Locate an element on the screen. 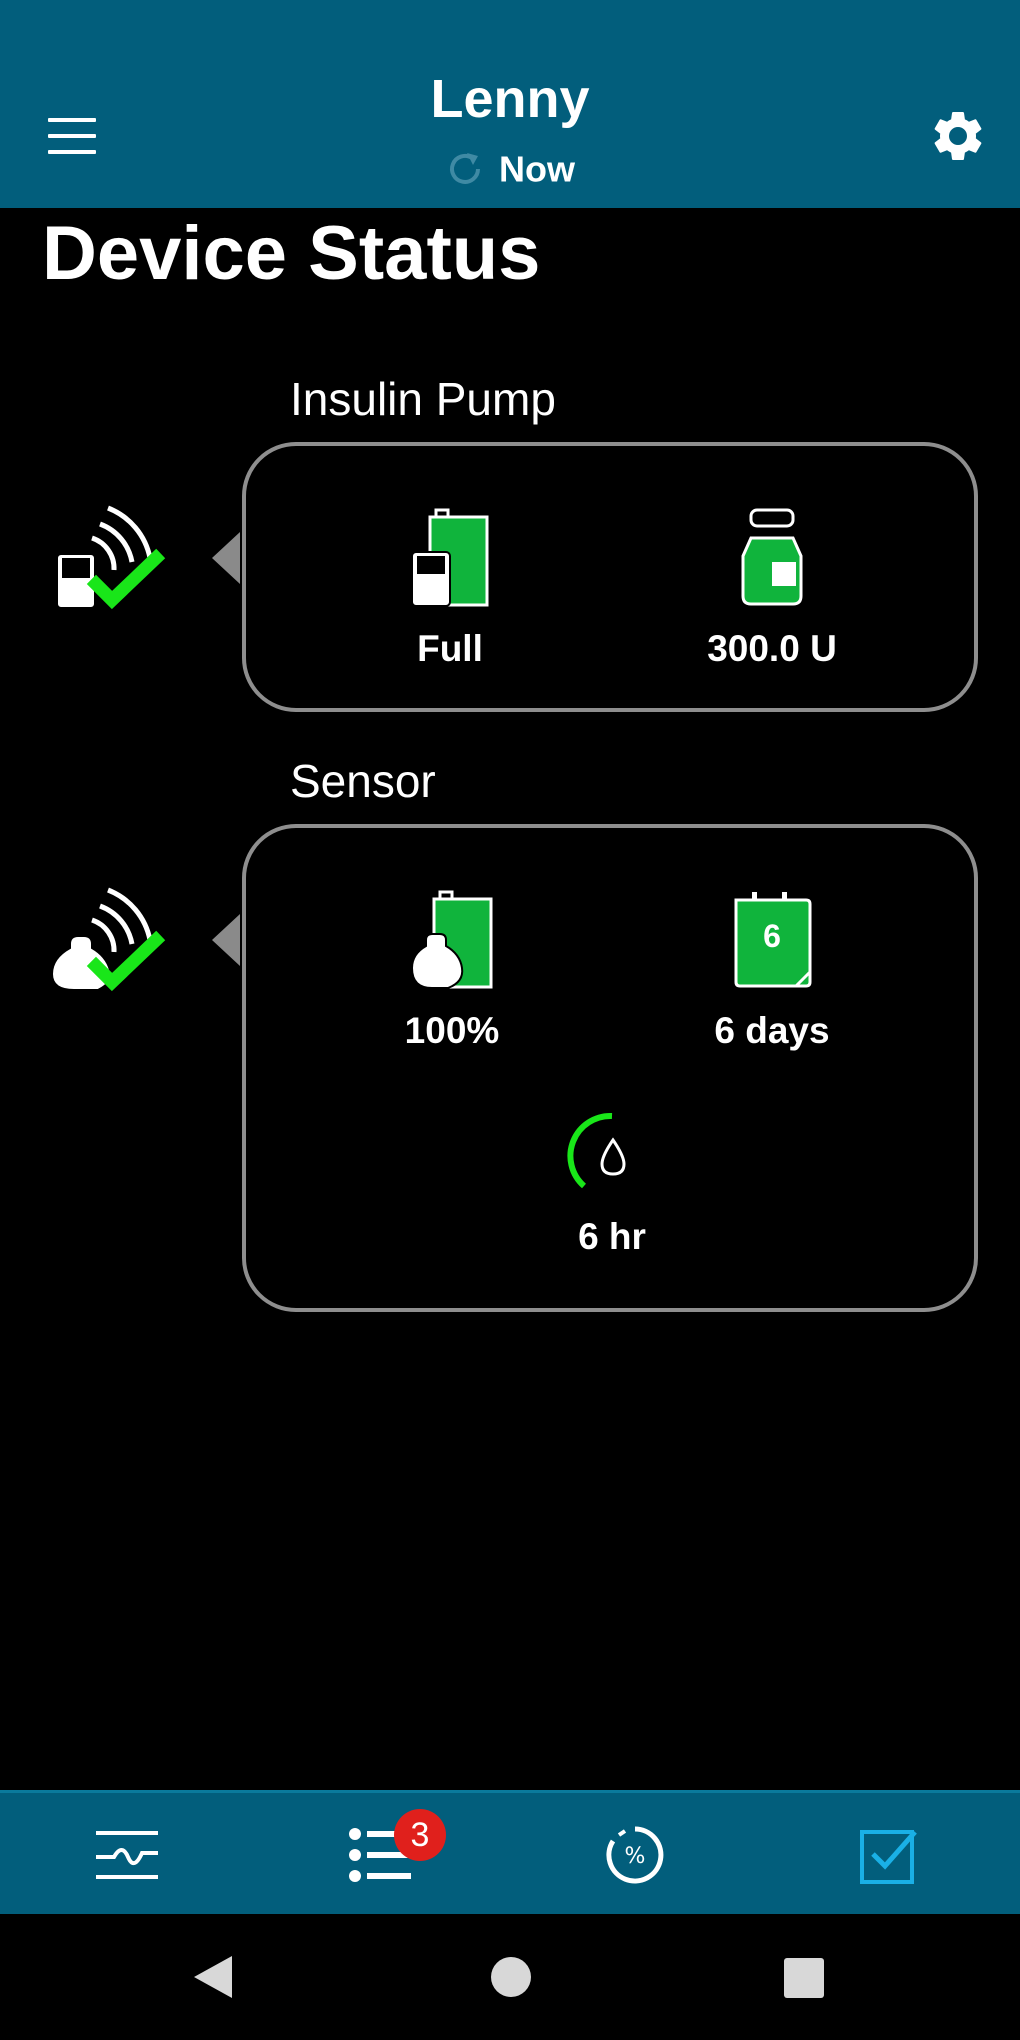  system-nav-bar is located at coordinates (510, 1977).